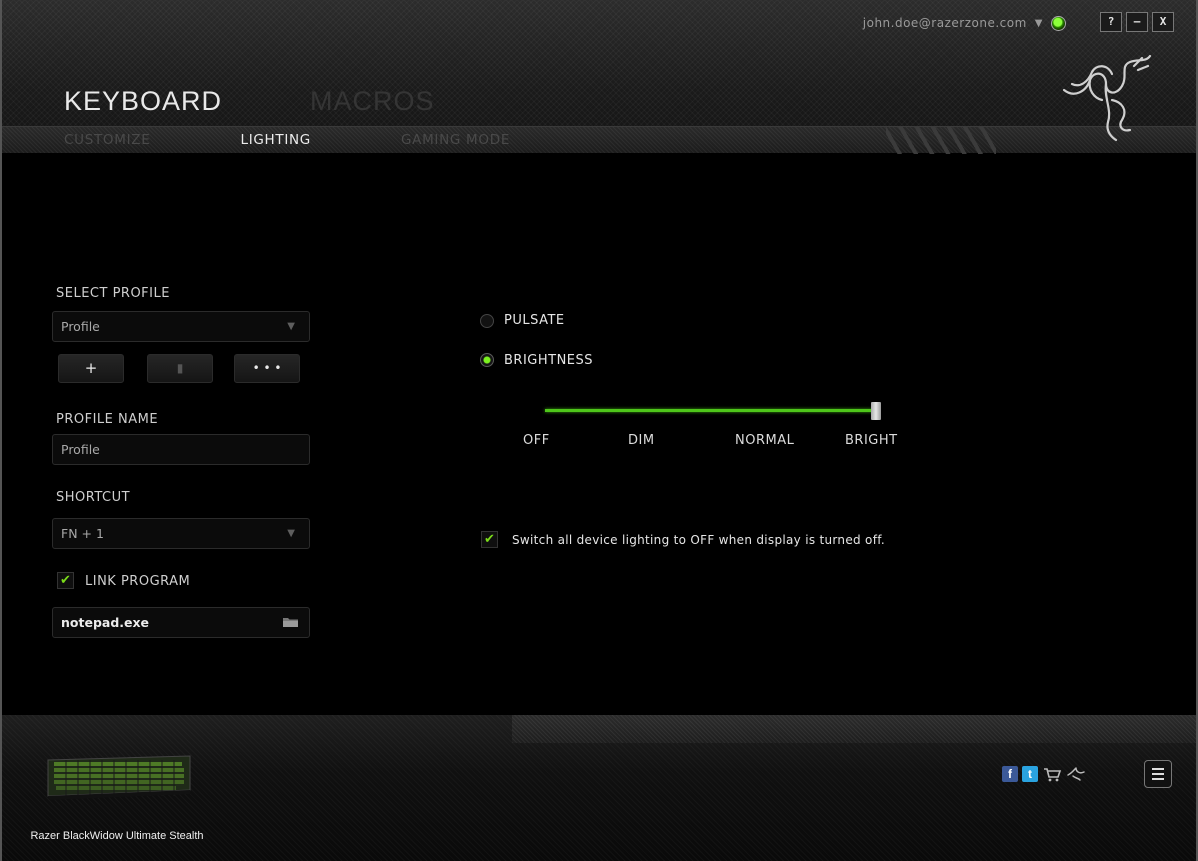 The height and width of the screenshot is (861, 1198). Describe the element at coordinates (275, 140) in the screenshot. I see `tab-lighting: LIGHTING` at that location.